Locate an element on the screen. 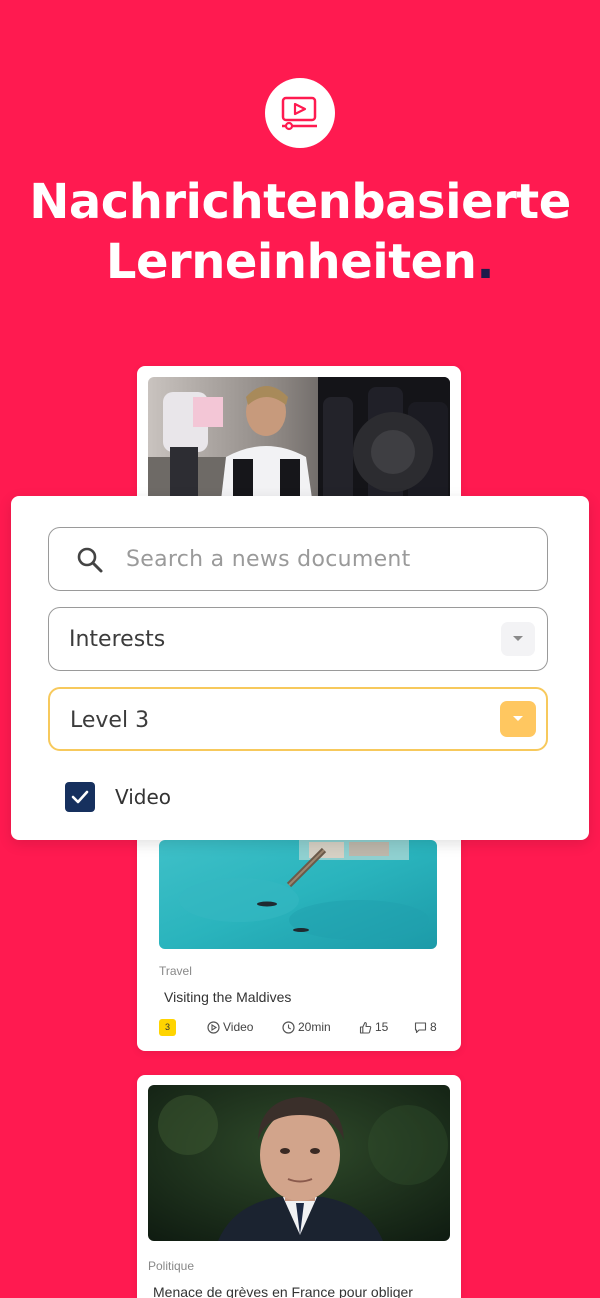  card-category: Politique is located at coordinates (171, 1266).